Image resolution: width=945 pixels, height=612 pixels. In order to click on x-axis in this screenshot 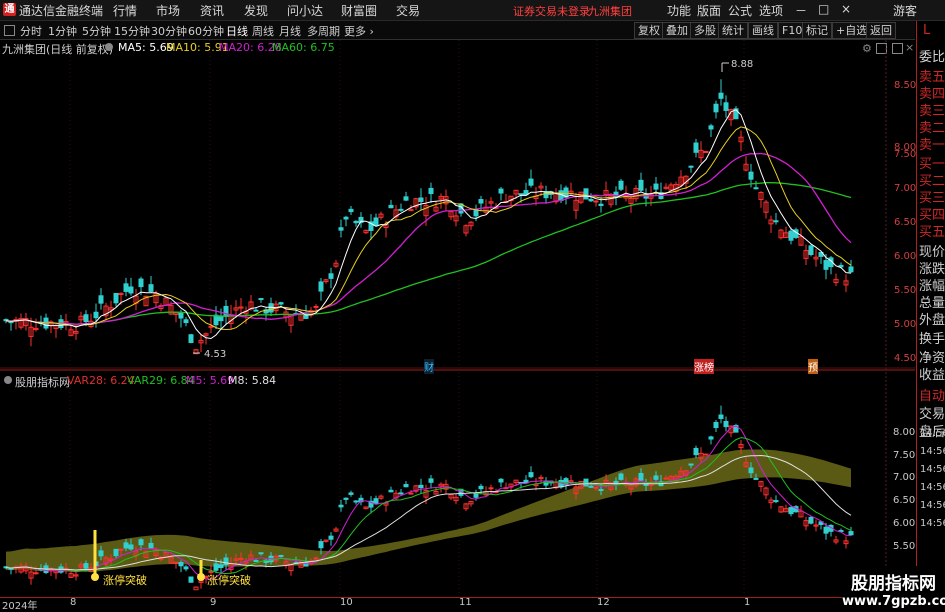, I will do `click(457, 603)`.